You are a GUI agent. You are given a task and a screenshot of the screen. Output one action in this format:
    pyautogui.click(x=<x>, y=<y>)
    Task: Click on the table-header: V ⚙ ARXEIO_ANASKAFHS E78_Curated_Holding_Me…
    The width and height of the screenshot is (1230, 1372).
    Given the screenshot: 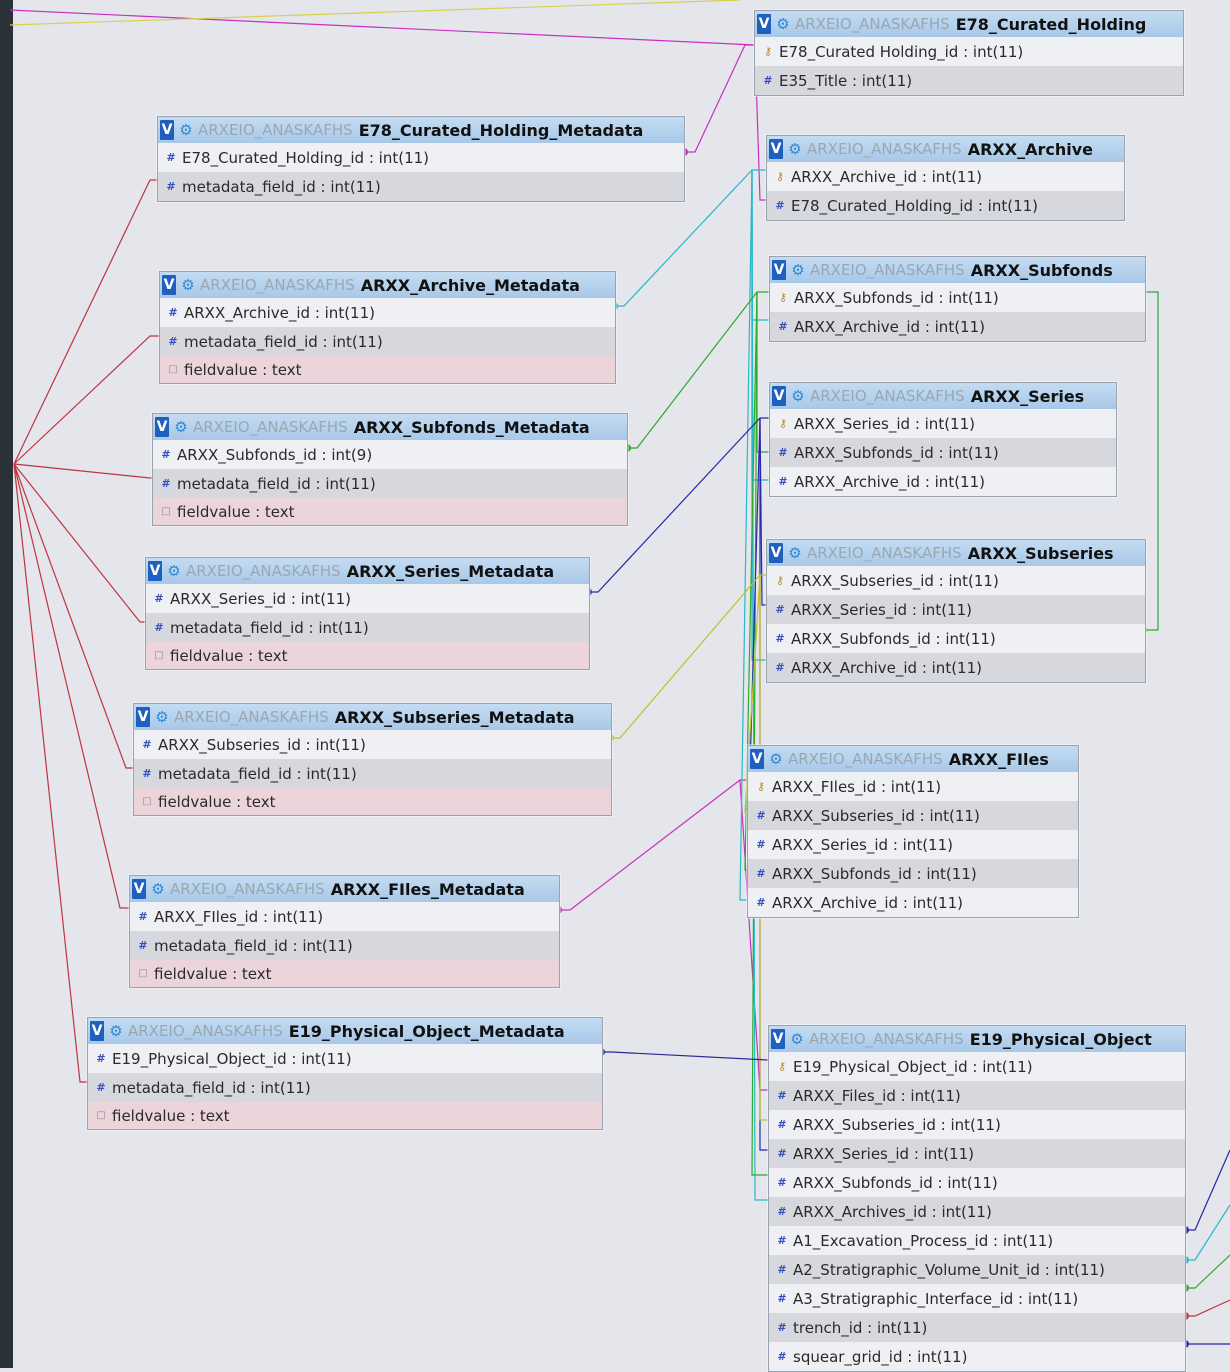 What is the action you would take?
    pyautogui.click(x=421, y=130)
    